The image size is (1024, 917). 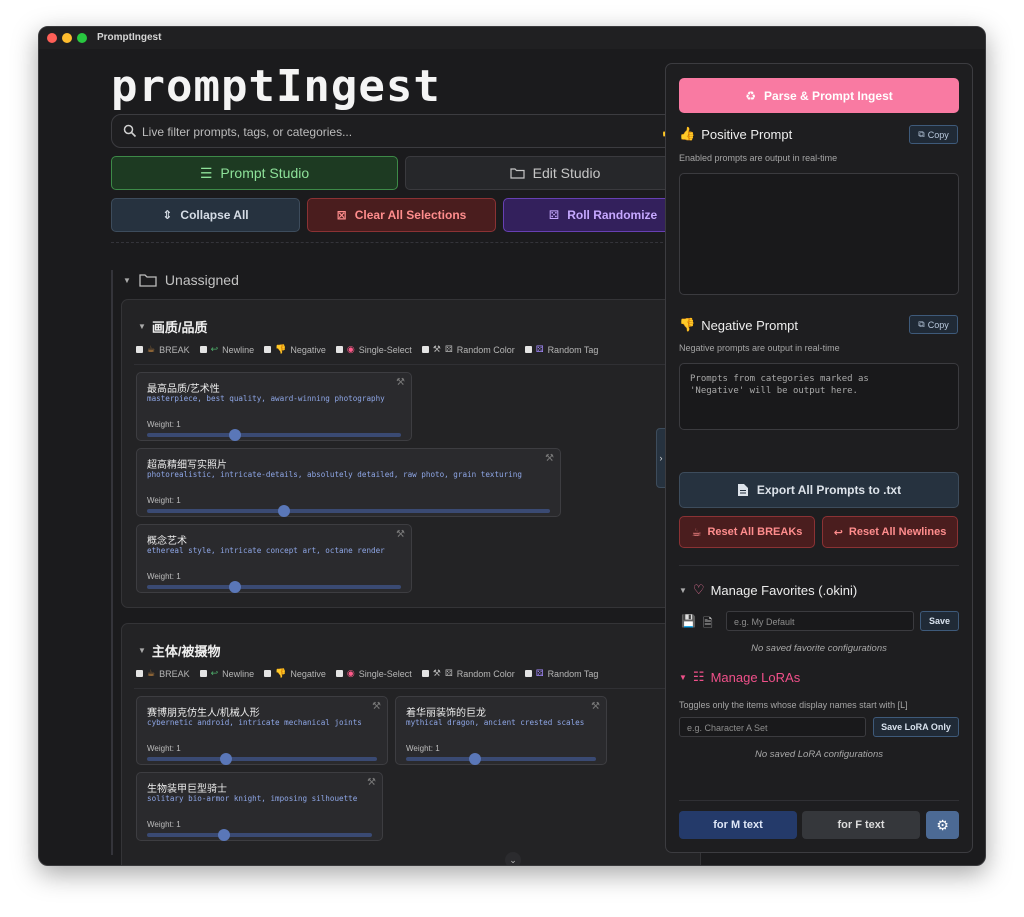 What do you see at coordinates (819, 234) in the screenshot?
I see `positive-prompt-textarea` at bounding box center [819, 234].